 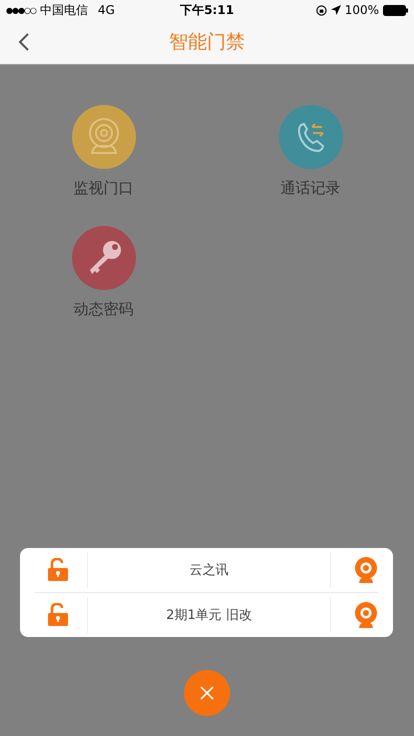 I want to click on battery-icon, so click(x=395, y=10).